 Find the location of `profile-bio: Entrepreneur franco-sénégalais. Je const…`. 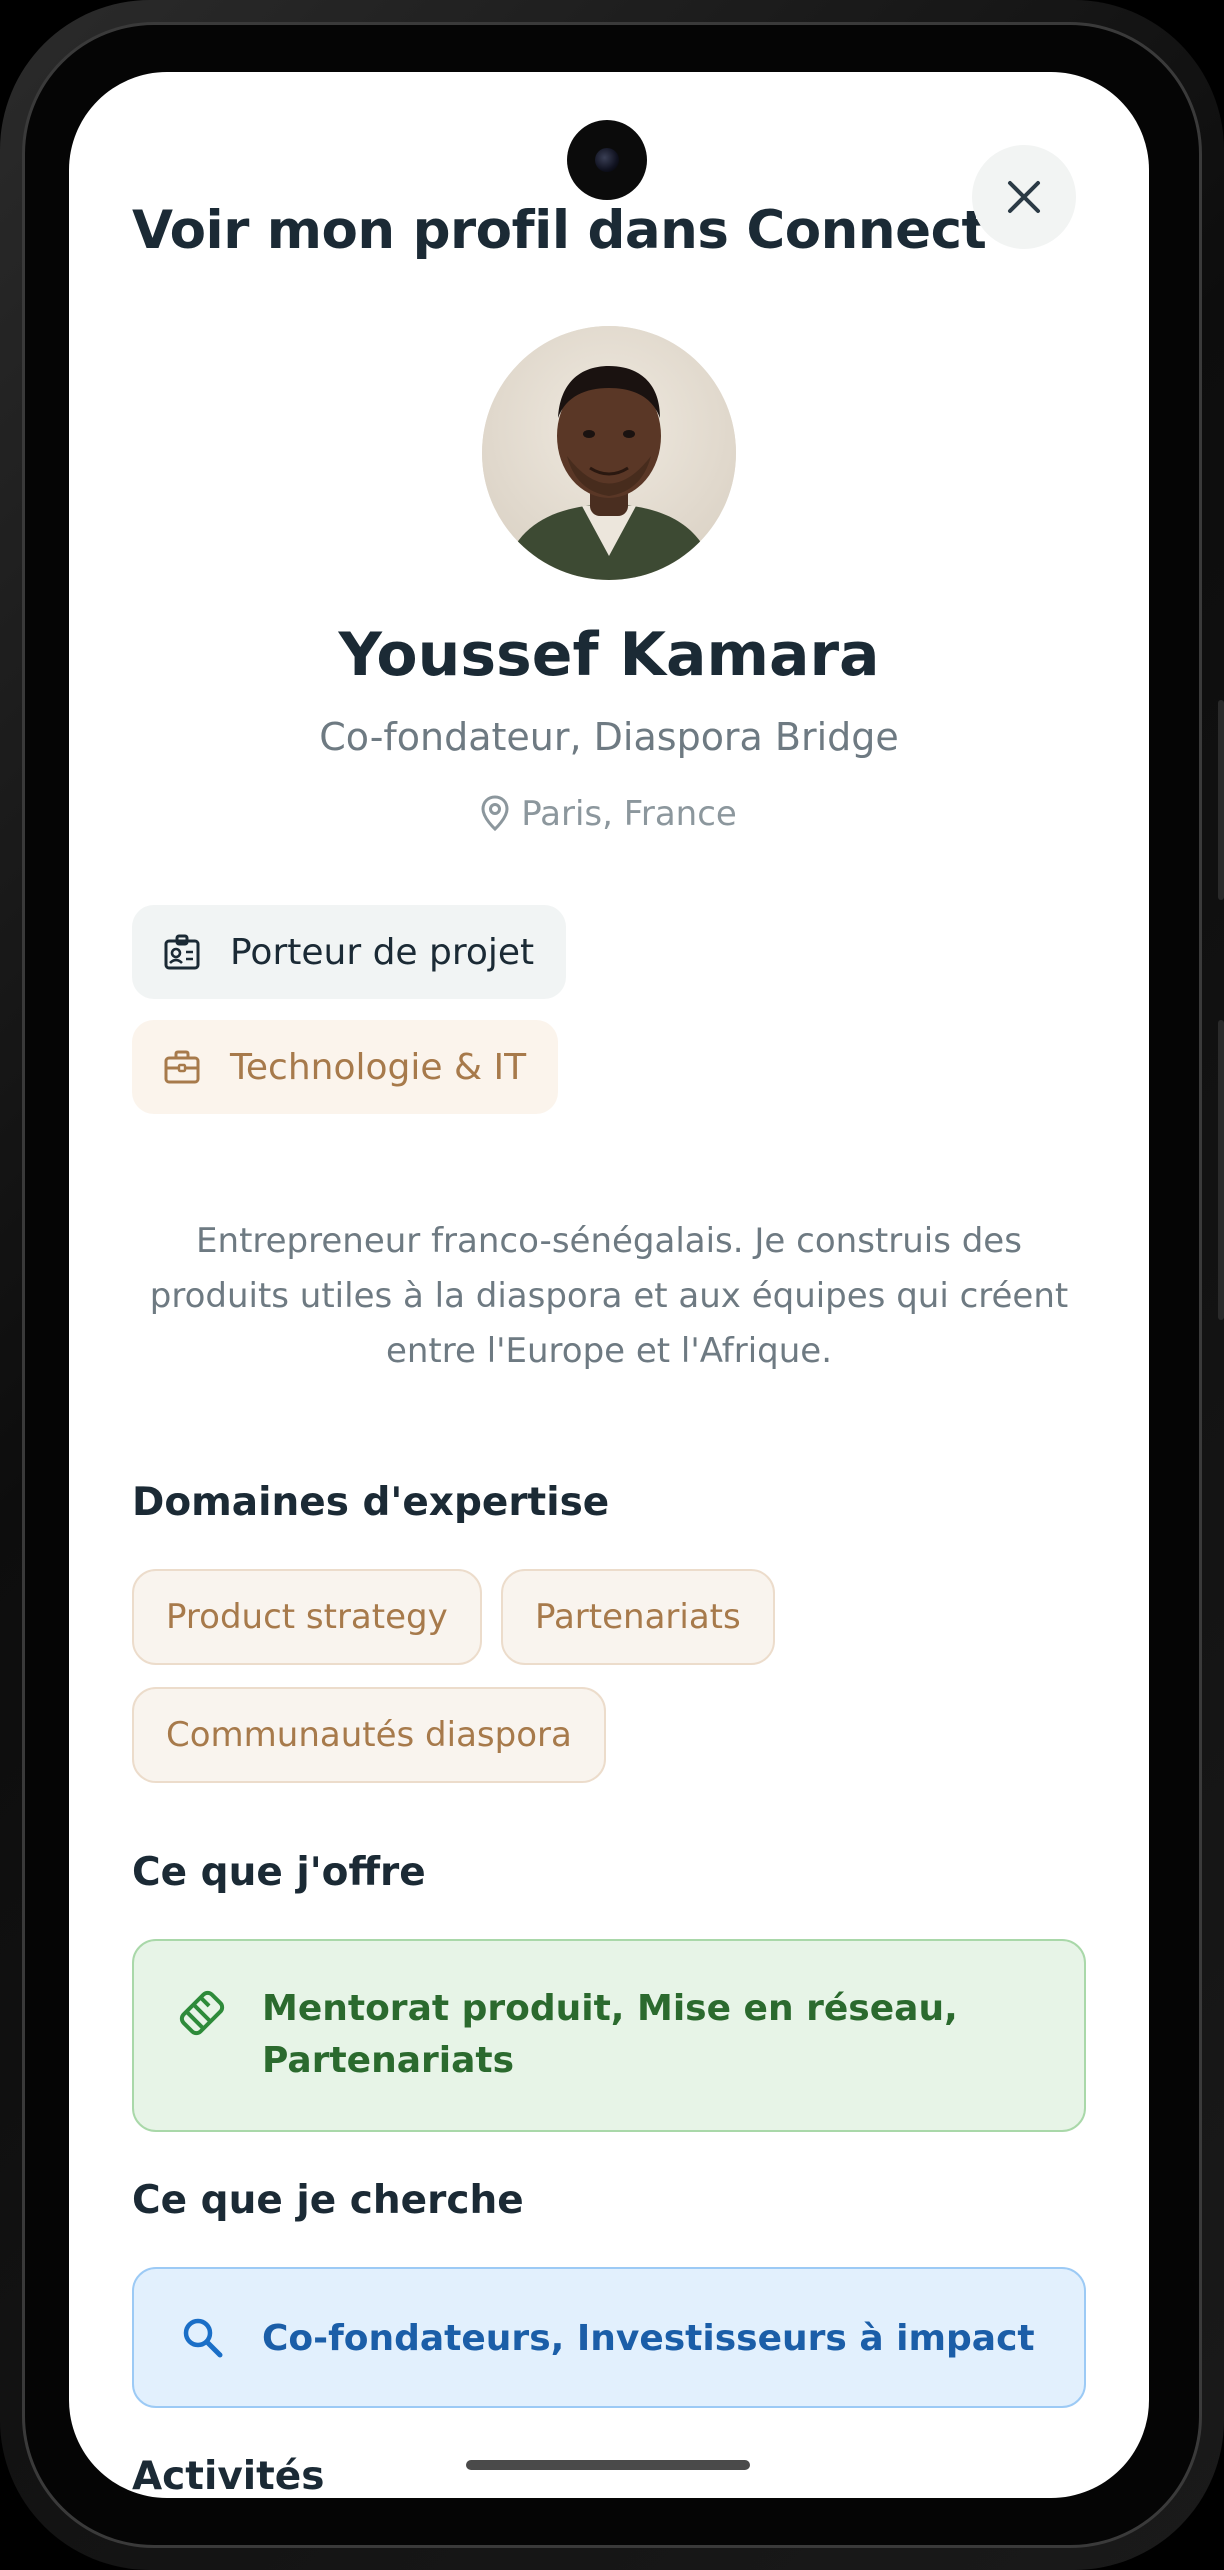

profile-bio: Entrepreneur franco-sénégalais. Je const… is located at coordinates (609, 1296).